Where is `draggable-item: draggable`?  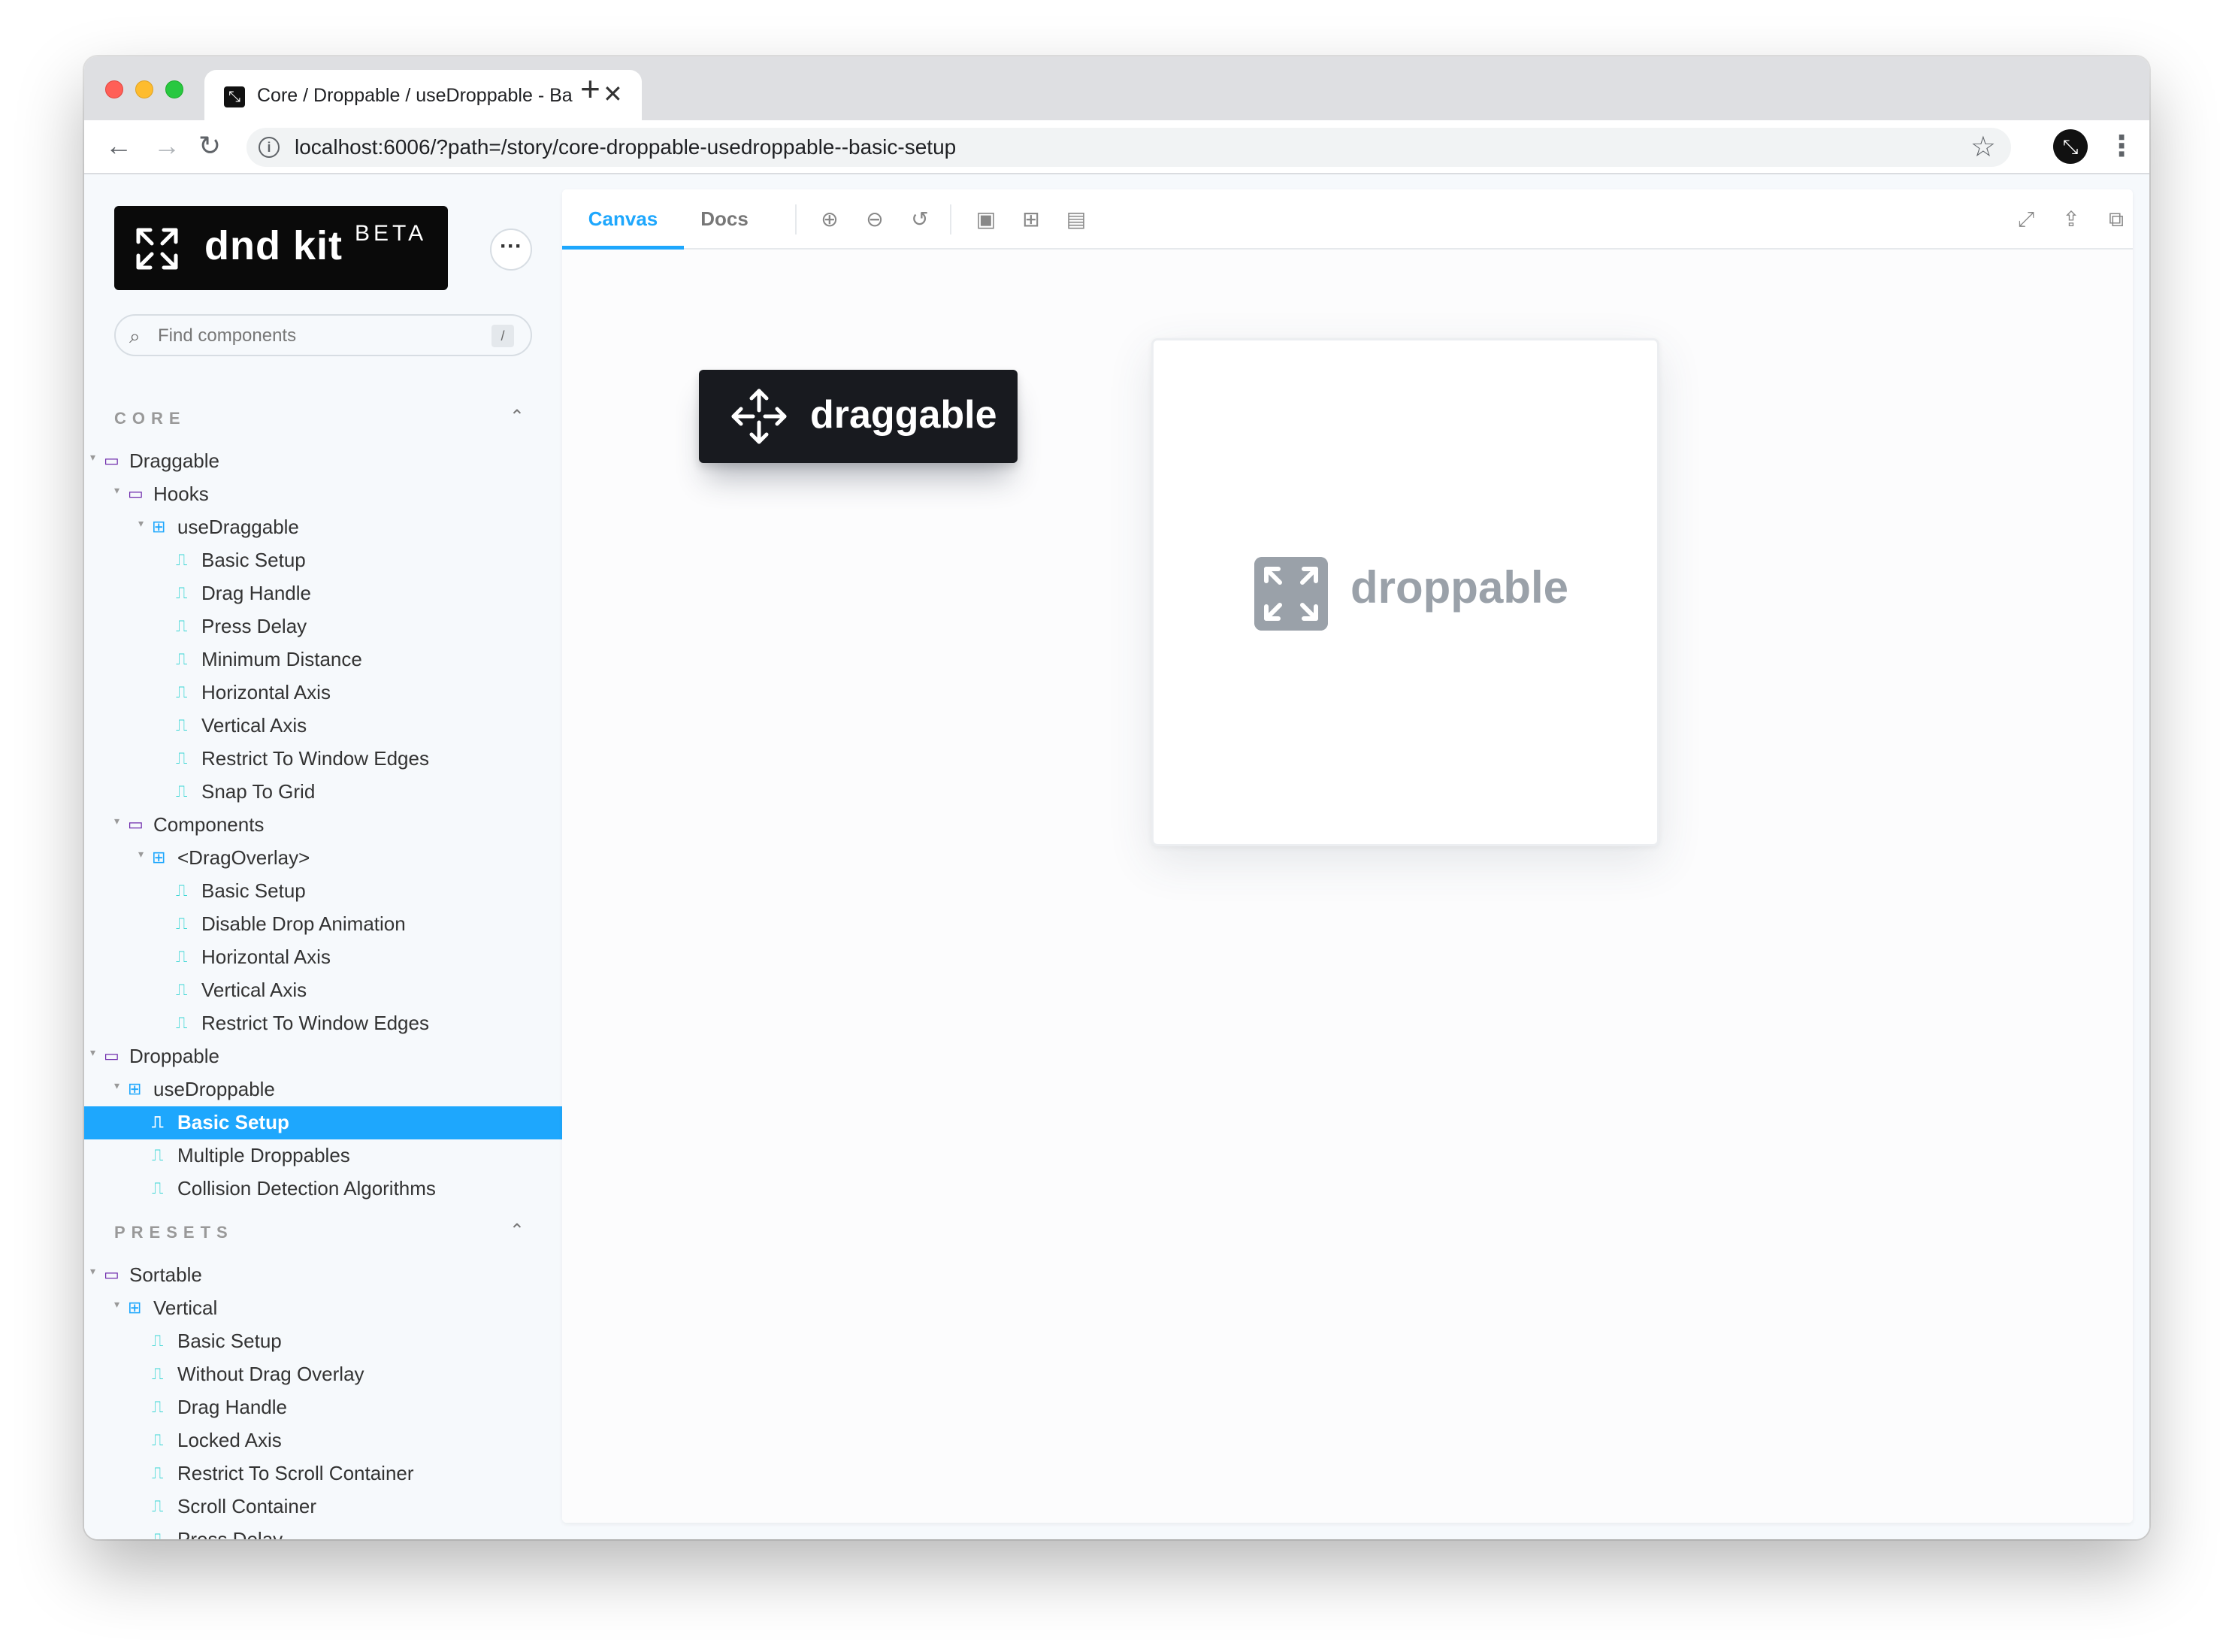 draggable-item: draggable is located at coordinates (858, 416).